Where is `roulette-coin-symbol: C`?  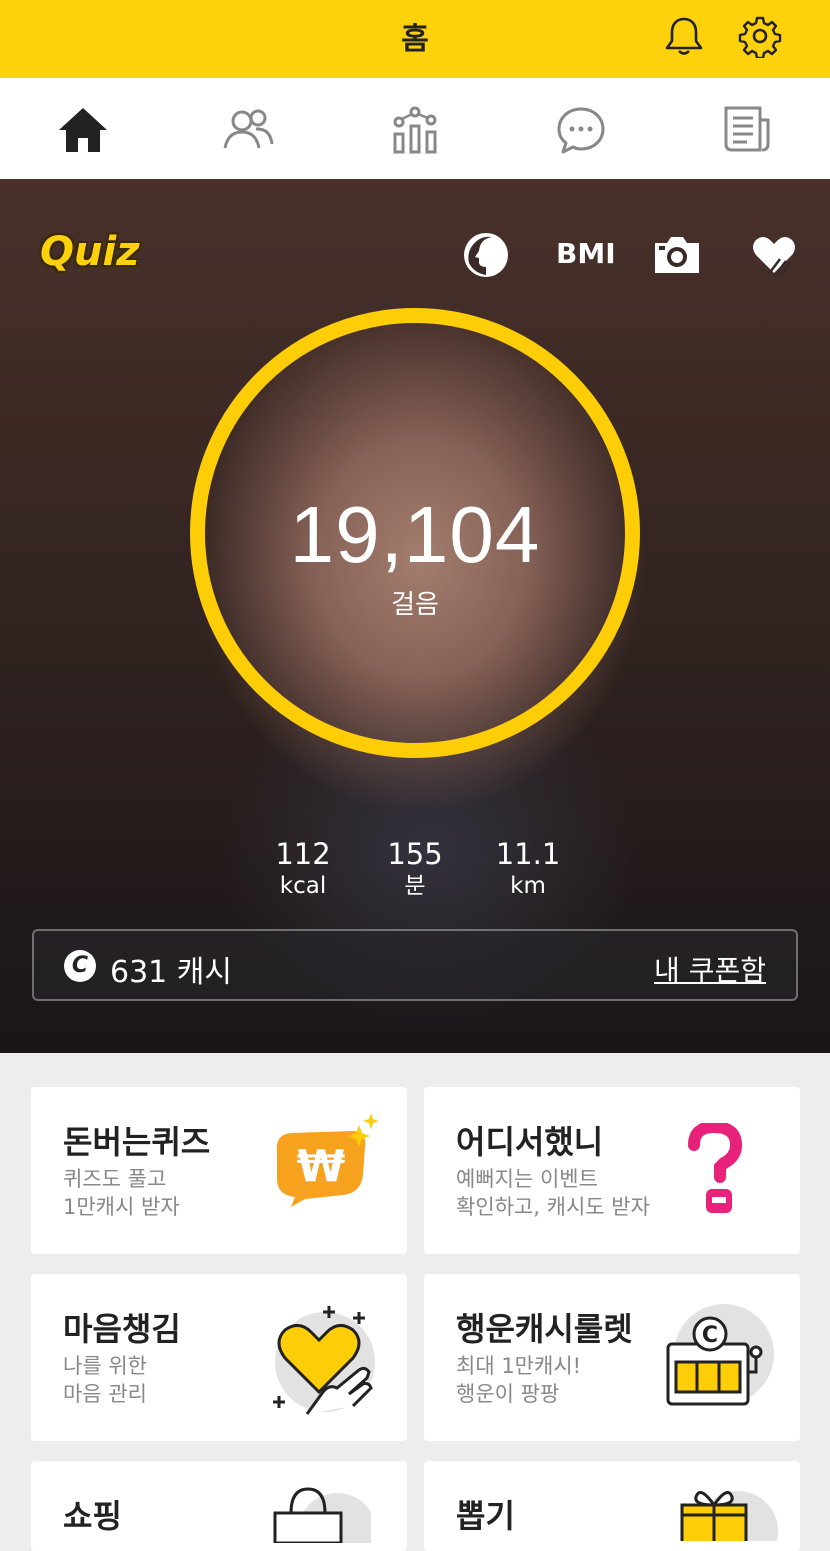 roulette-coin-symbol: C is located at coordinates (710, 1335).